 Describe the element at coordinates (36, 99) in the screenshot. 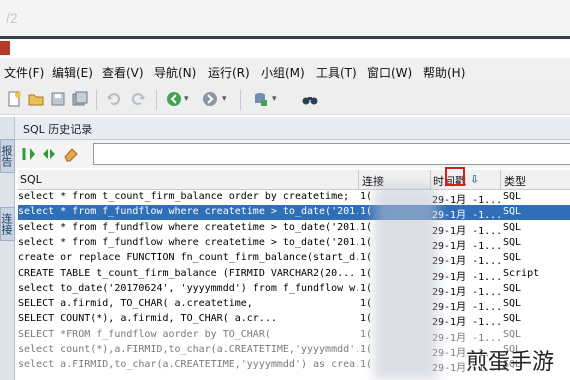

I see `open-folder-icon` at that location.